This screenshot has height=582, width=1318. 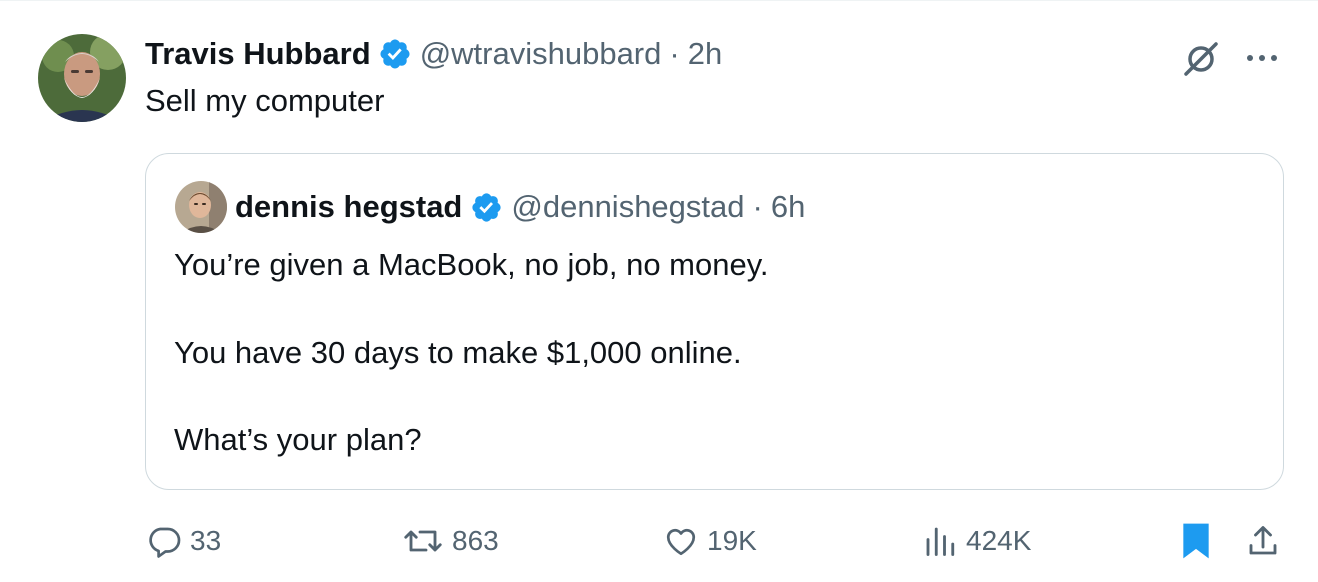 What do you see at coordinates (940, 541) in the screenshot?
I see `views-icon` at bounding box center [940, 541].